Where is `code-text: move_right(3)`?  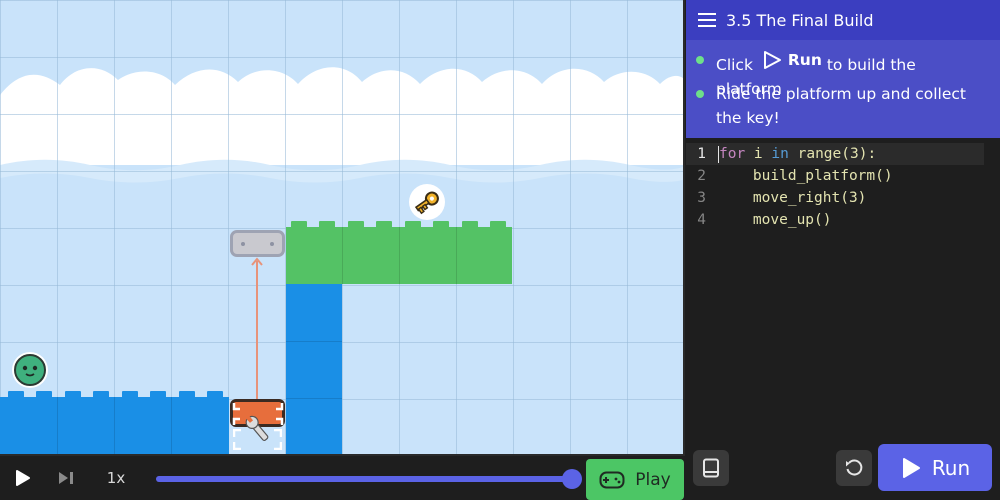 code-text: move_right(3) is located at coordinates (792, 198).